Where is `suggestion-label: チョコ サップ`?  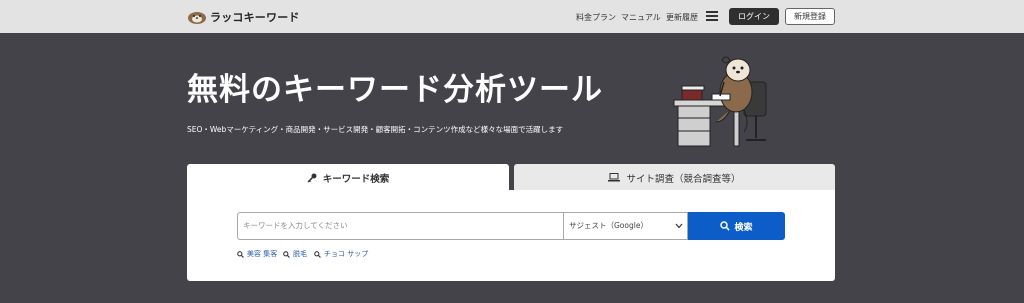
suggestion-label: チョコ サップ is located at coordinates (346, 254).